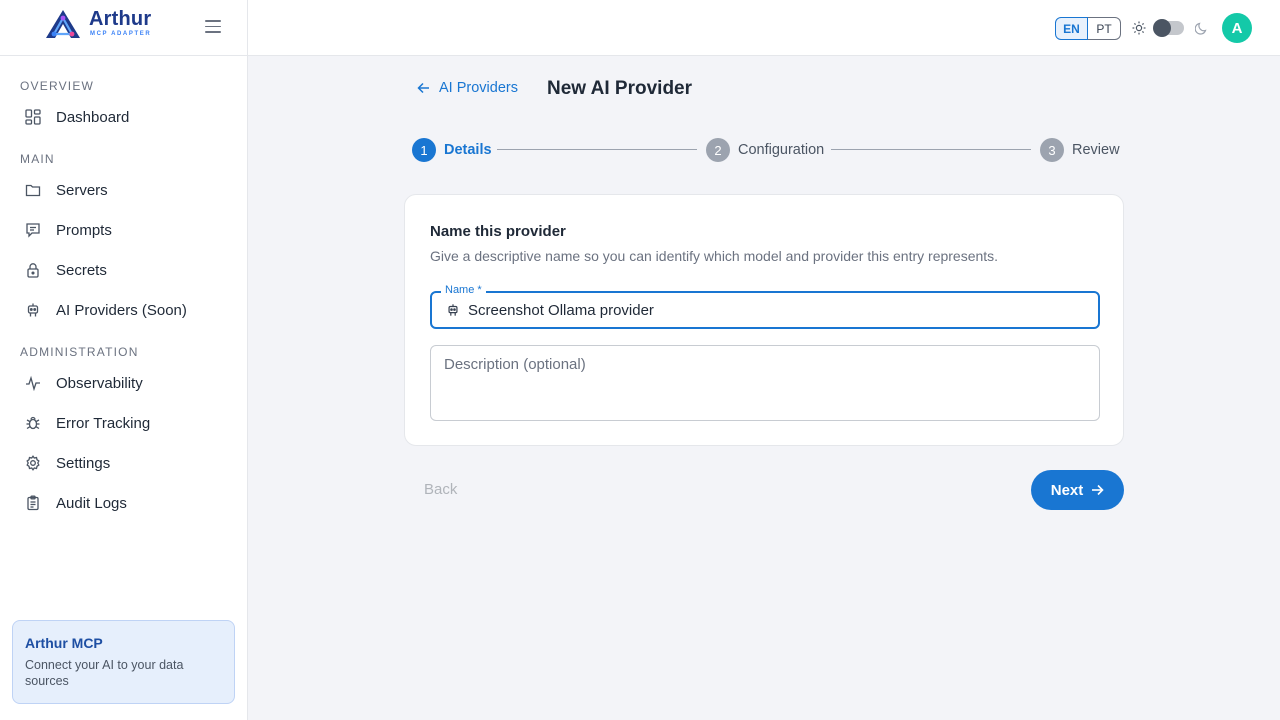  I want to click on step-configuration: 2 Configuration, so click(765, 150).